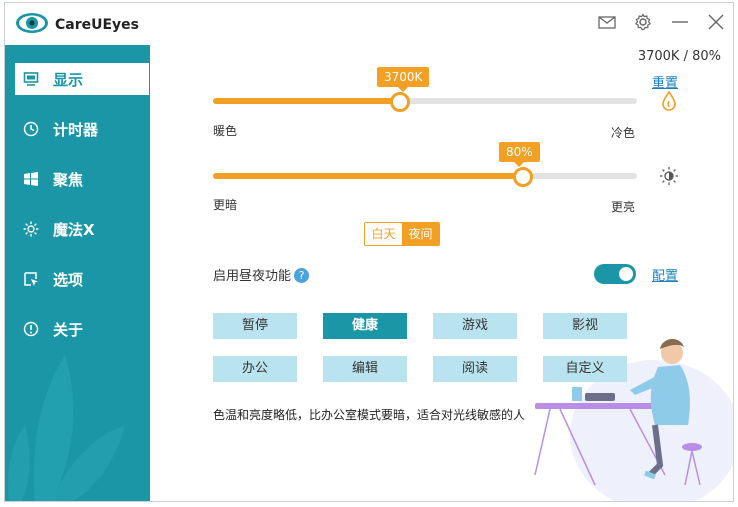  I want to click on close-icon, so click(716, 22).